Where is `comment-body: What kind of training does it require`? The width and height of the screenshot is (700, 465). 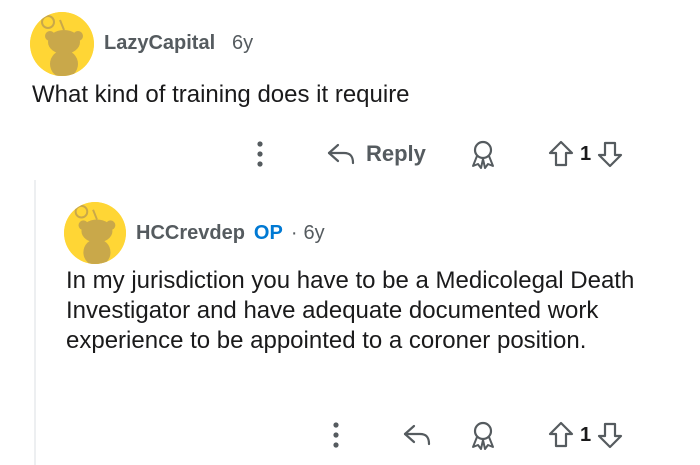
comment-body: What kind of training does it require is located at coordinates (221, 94).